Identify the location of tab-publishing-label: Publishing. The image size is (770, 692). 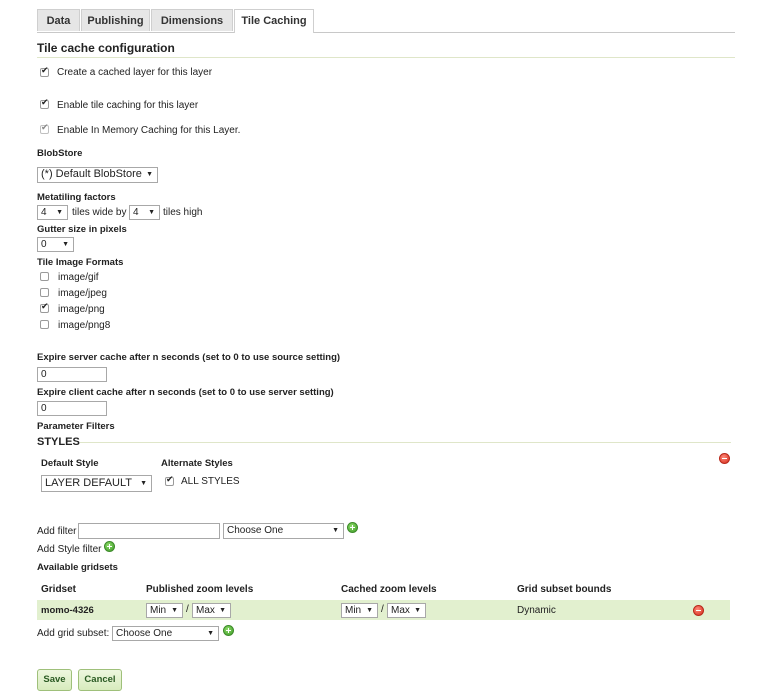
(115, 21).